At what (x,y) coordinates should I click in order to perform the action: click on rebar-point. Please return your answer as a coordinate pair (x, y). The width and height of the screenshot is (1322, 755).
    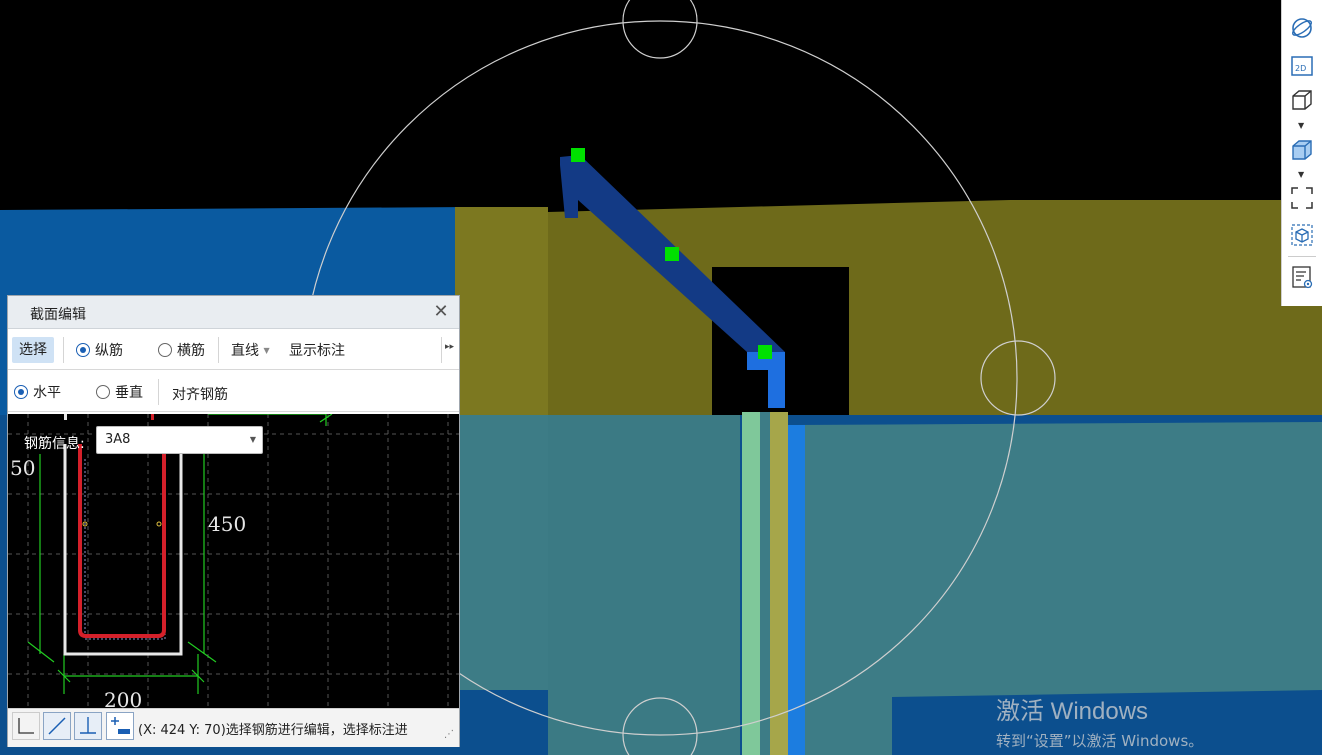
    Looking at the image, I should click on (159, 524).